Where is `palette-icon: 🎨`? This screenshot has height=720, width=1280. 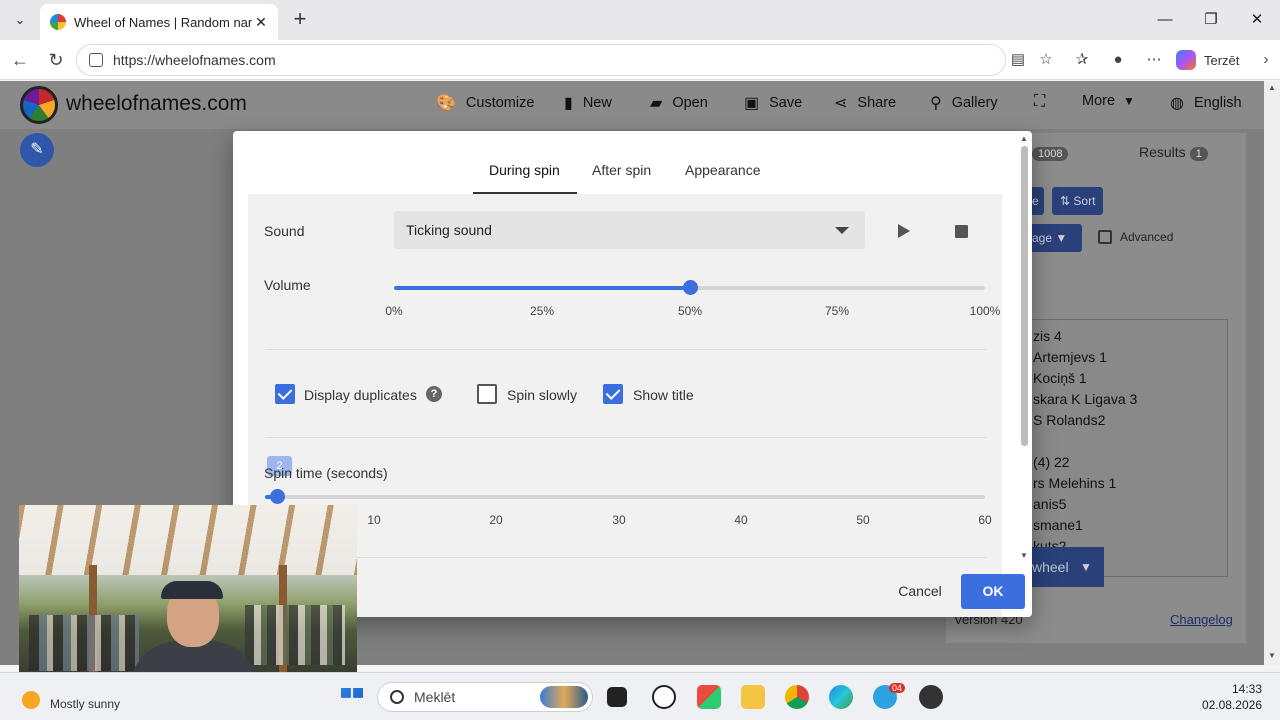
palette-icon: 🎨 is located at coordinates (446, 103).